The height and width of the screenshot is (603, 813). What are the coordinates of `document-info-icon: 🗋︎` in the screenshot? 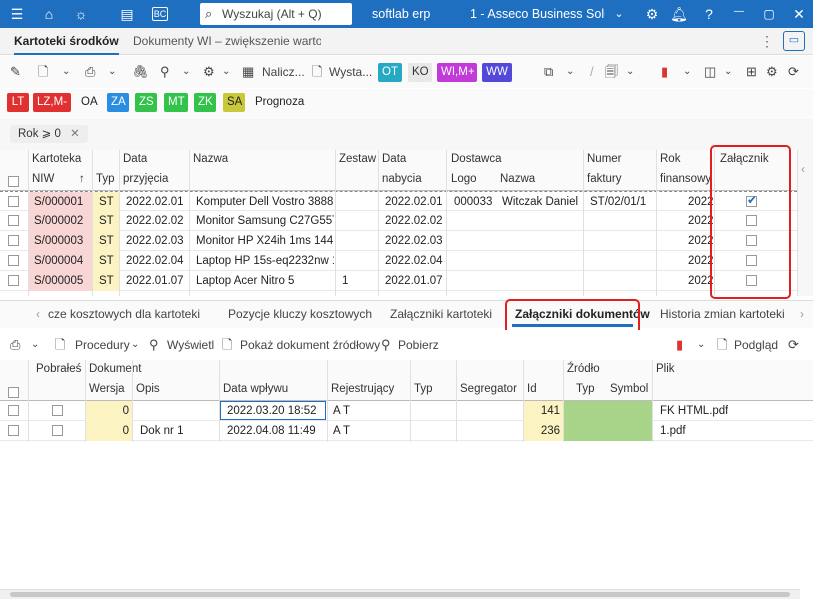 It's located at (43, 72).